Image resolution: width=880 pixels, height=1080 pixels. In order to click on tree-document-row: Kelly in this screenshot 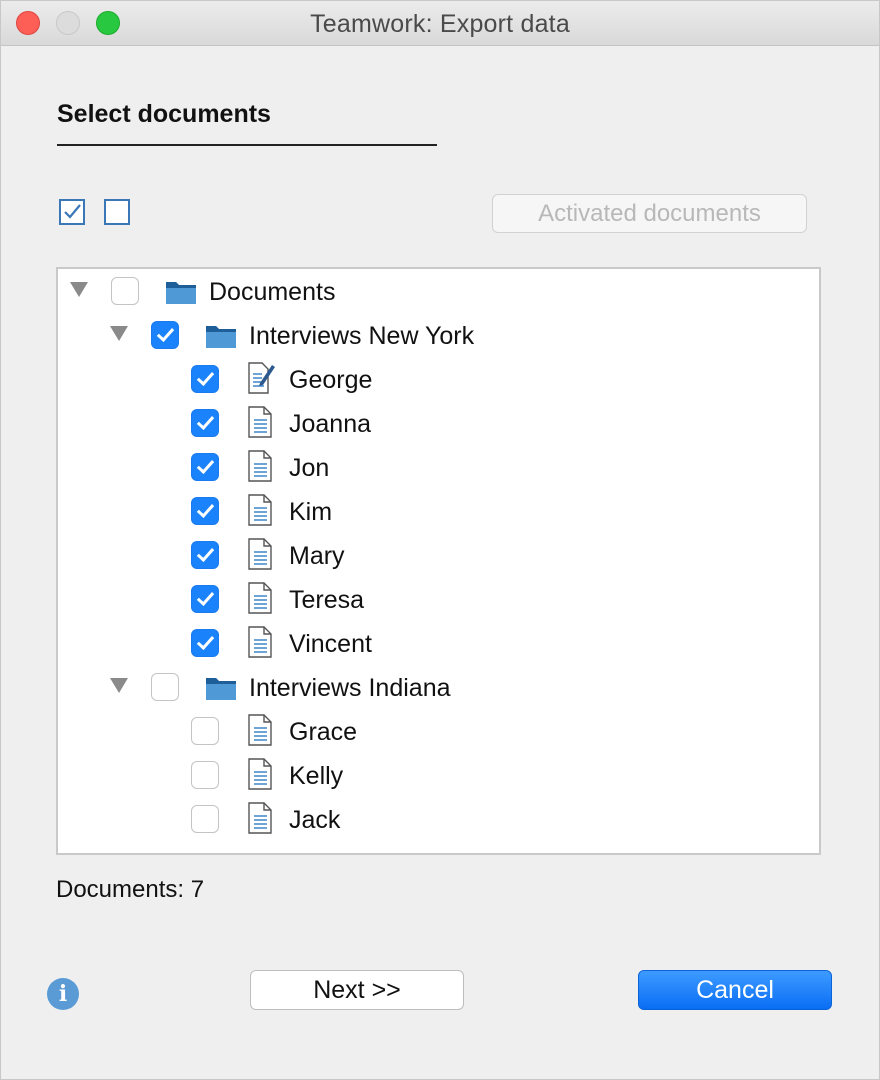, I will do `click(438, 775)`.